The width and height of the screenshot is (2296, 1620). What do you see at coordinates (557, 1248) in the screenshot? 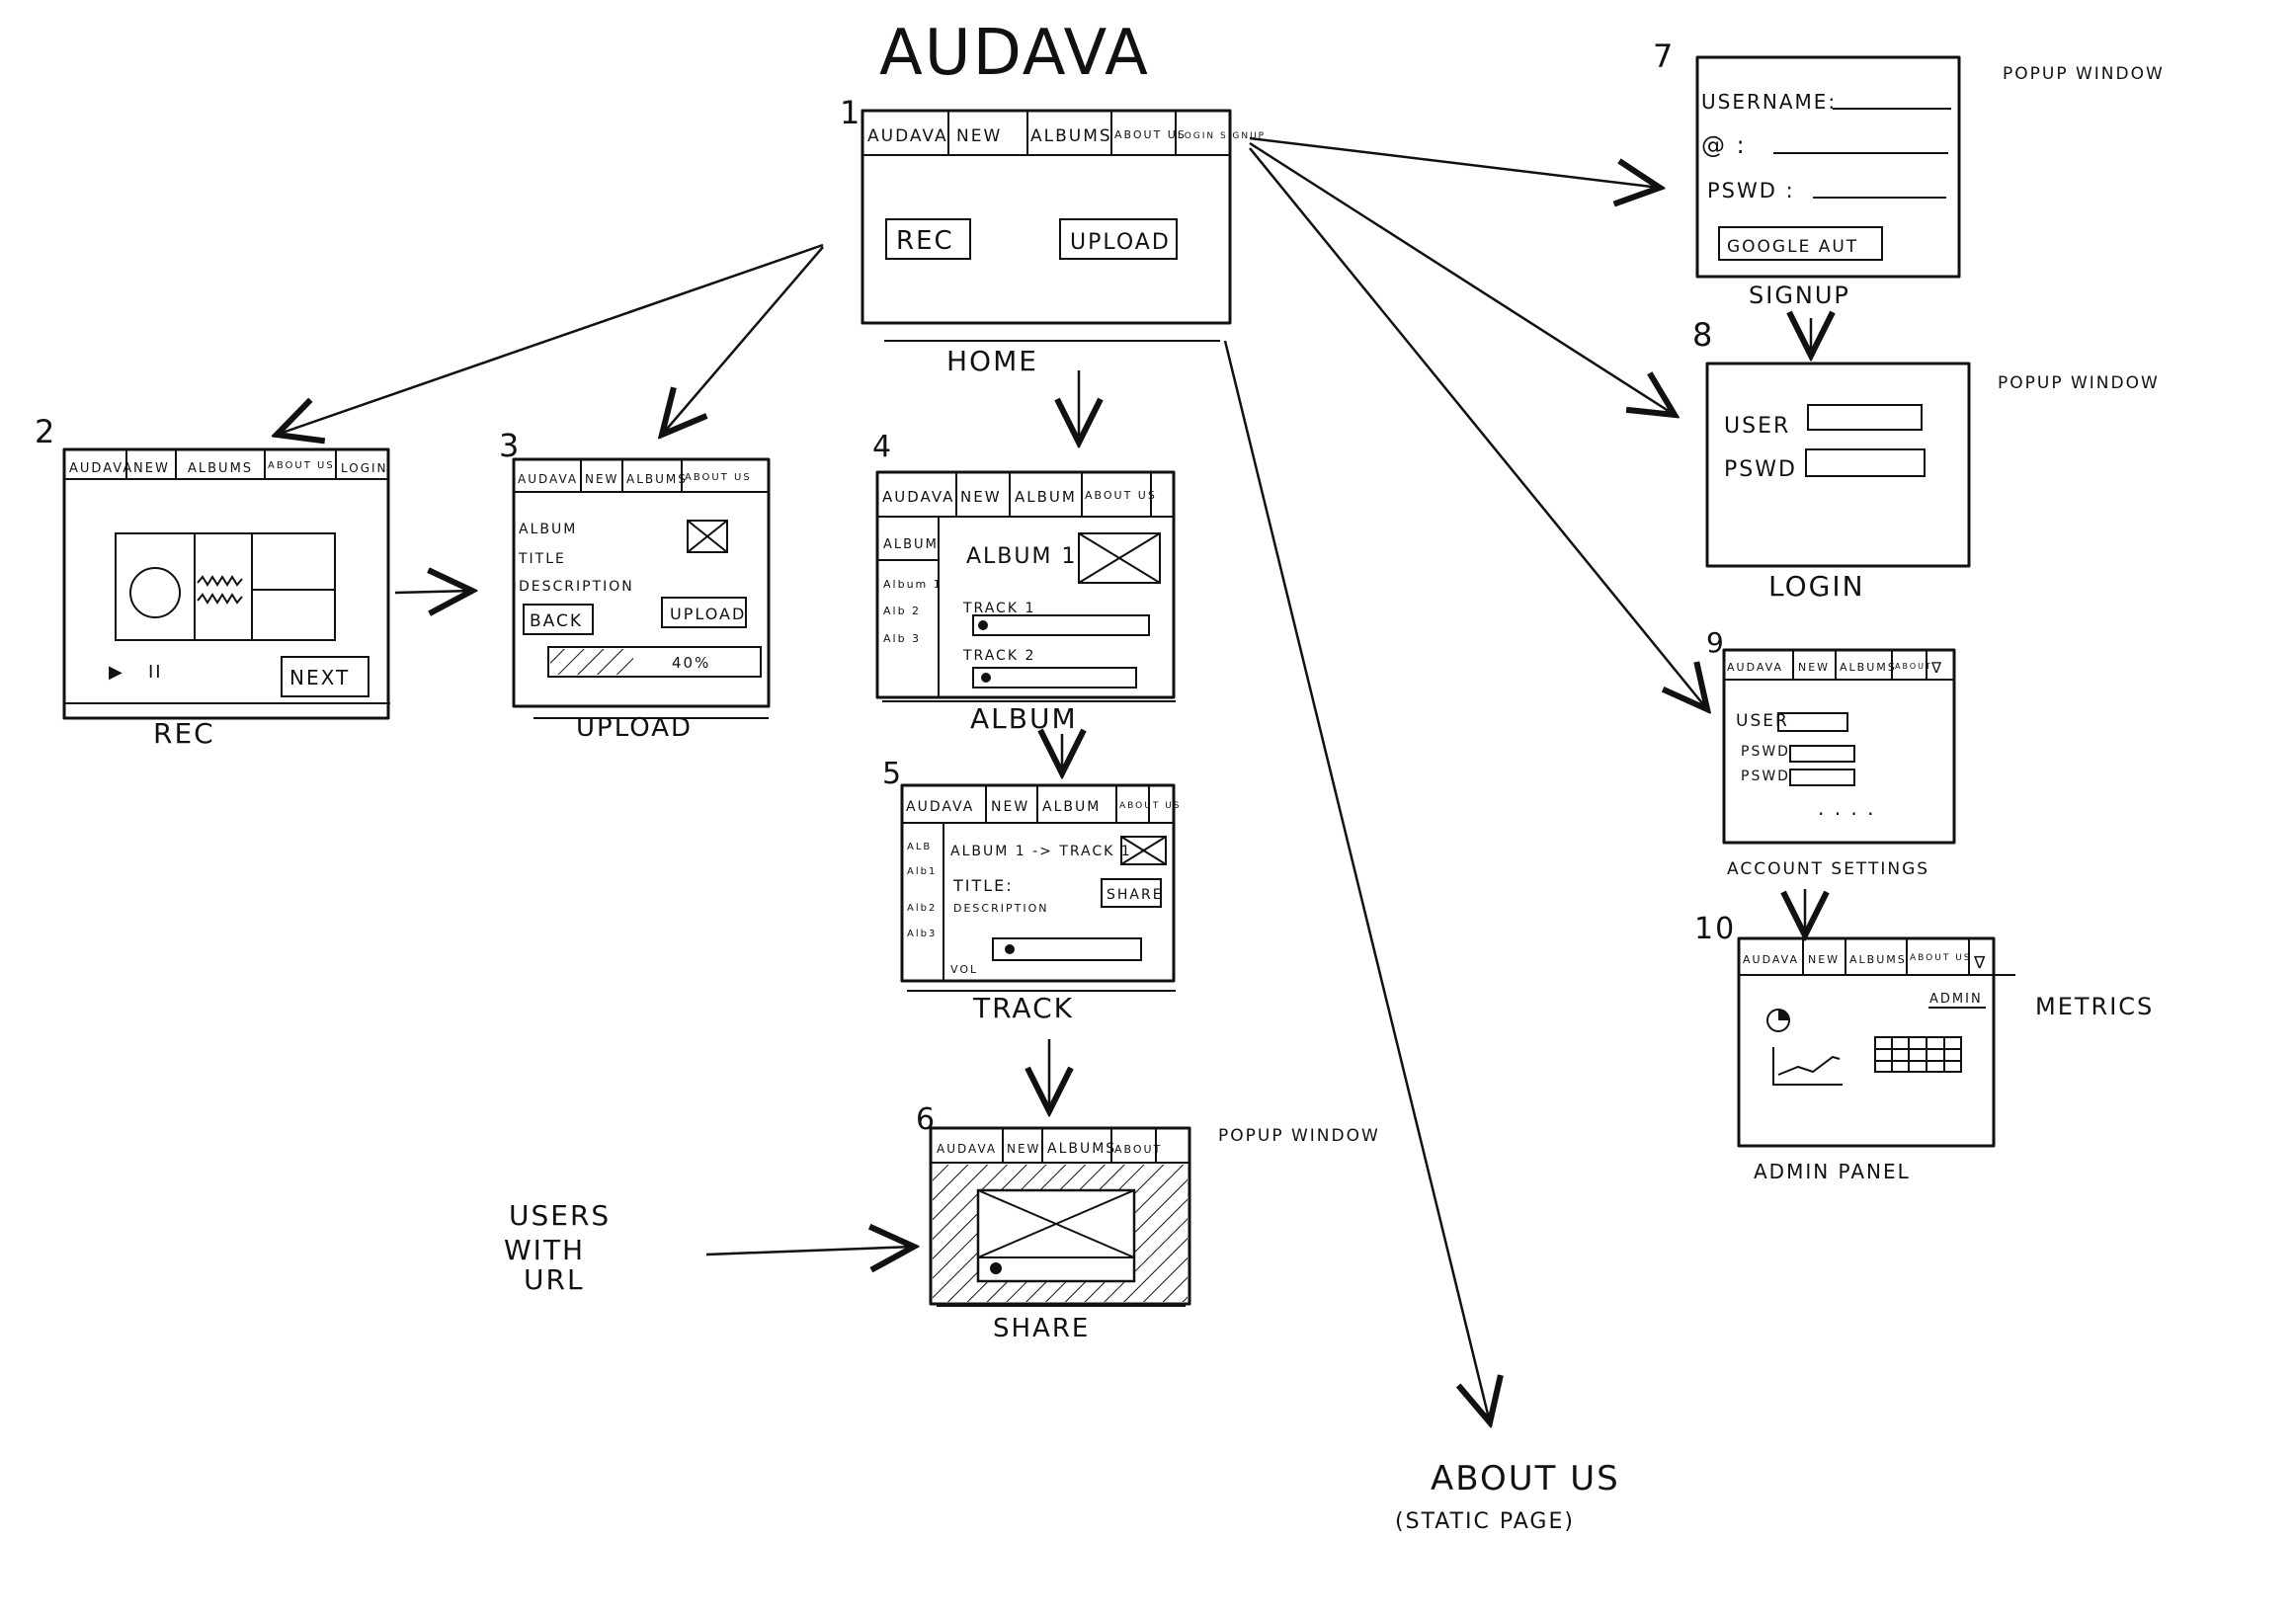
I see `users-with-url: USERS WITH URL` at bounding box center [557, 1248].